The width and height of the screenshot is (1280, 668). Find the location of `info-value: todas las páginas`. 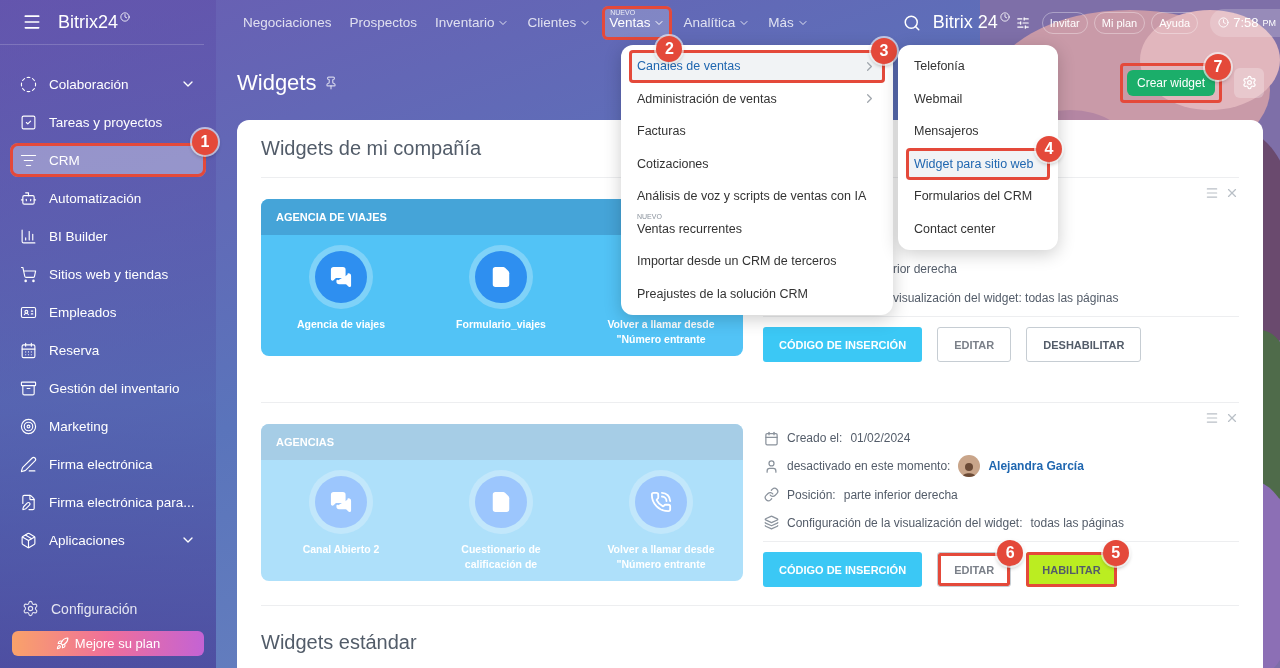

info-value: todas las páginas is located at coordinates (1077, 522).